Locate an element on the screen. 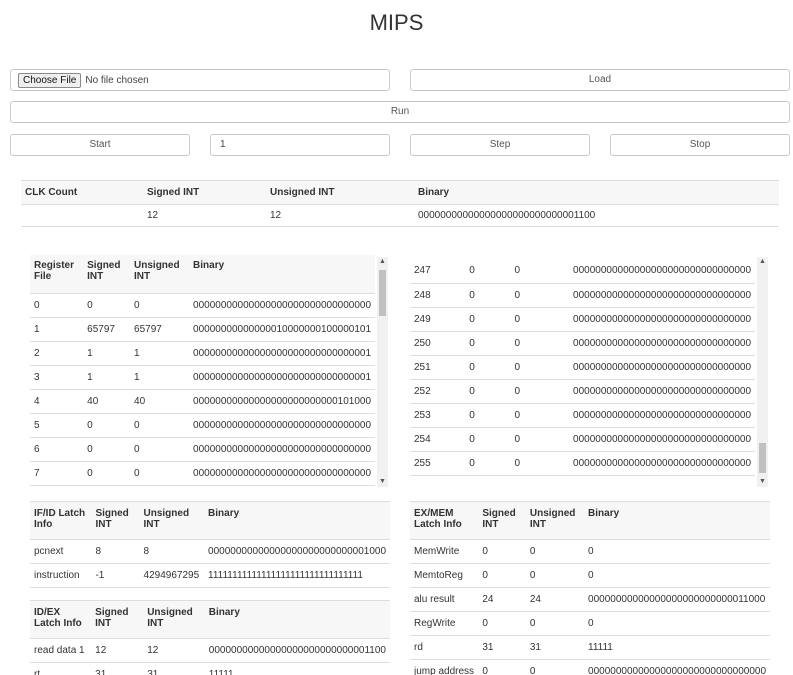 The height and width of the screenshot is (675, 793). cell: 00000000000000000000000000001100 is located at coordinates (297, 650).